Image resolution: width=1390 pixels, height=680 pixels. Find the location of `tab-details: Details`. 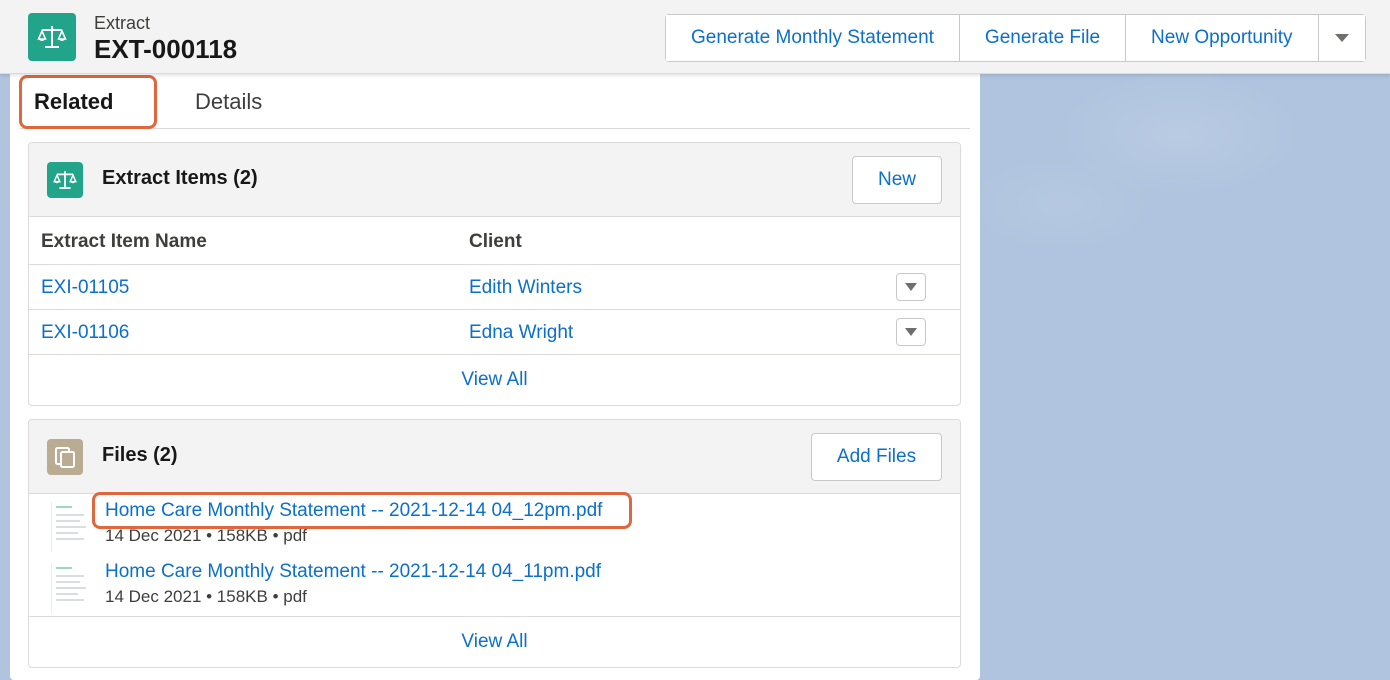

tab-details: Details is located at coordinates (228, 101).